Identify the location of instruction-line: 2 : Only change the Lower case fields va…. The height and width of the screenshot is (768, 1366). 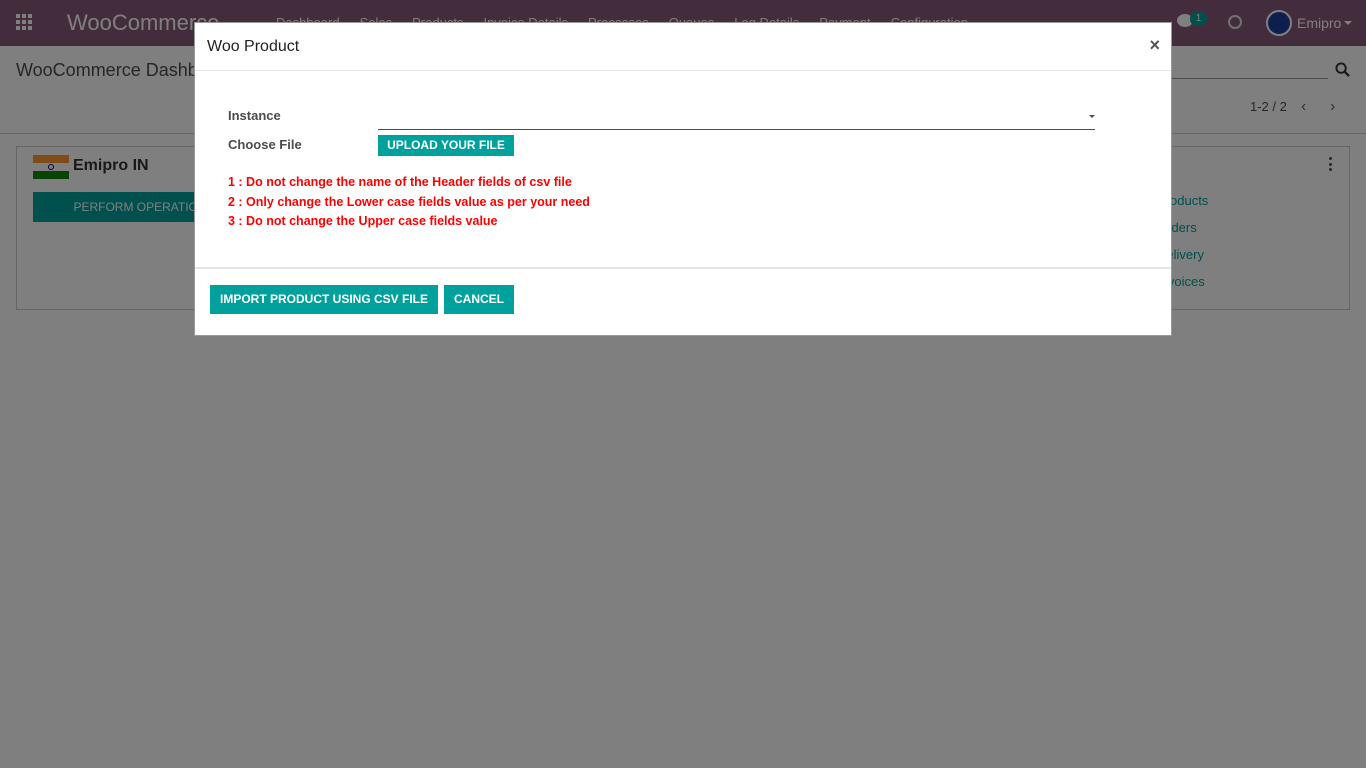
(409, 201).